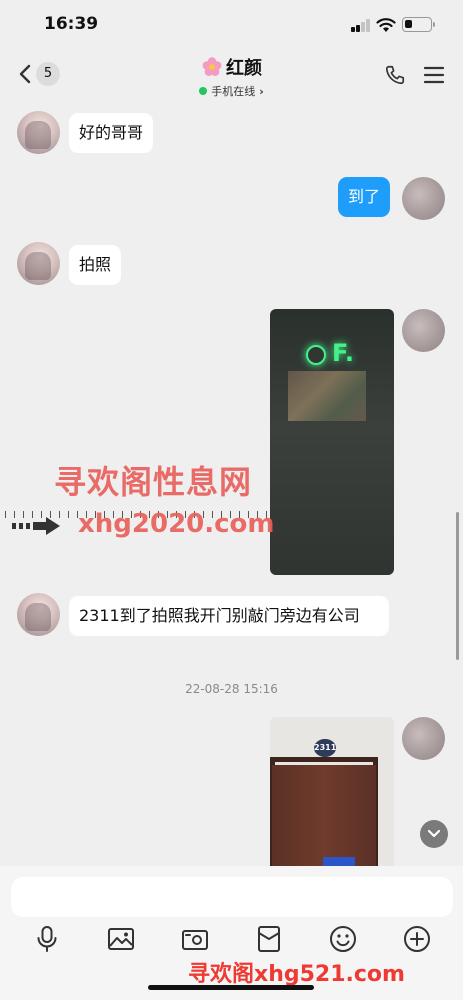 This screenshot has height=1000, width=463. Describe the element at coordinates (327, 396) in the screenshot. I see `wall-poster` at that location.